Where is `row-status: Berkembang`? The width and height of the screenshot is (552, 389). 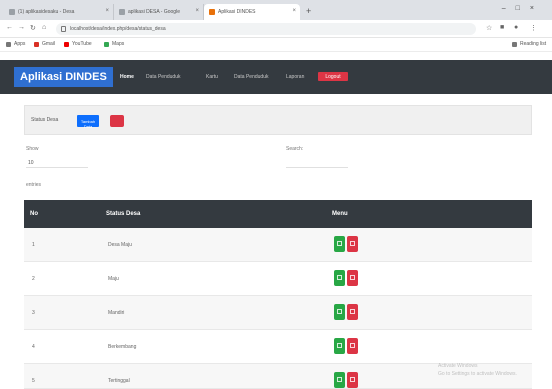 row-status: Berkembang is located at coordinates (122, 347).